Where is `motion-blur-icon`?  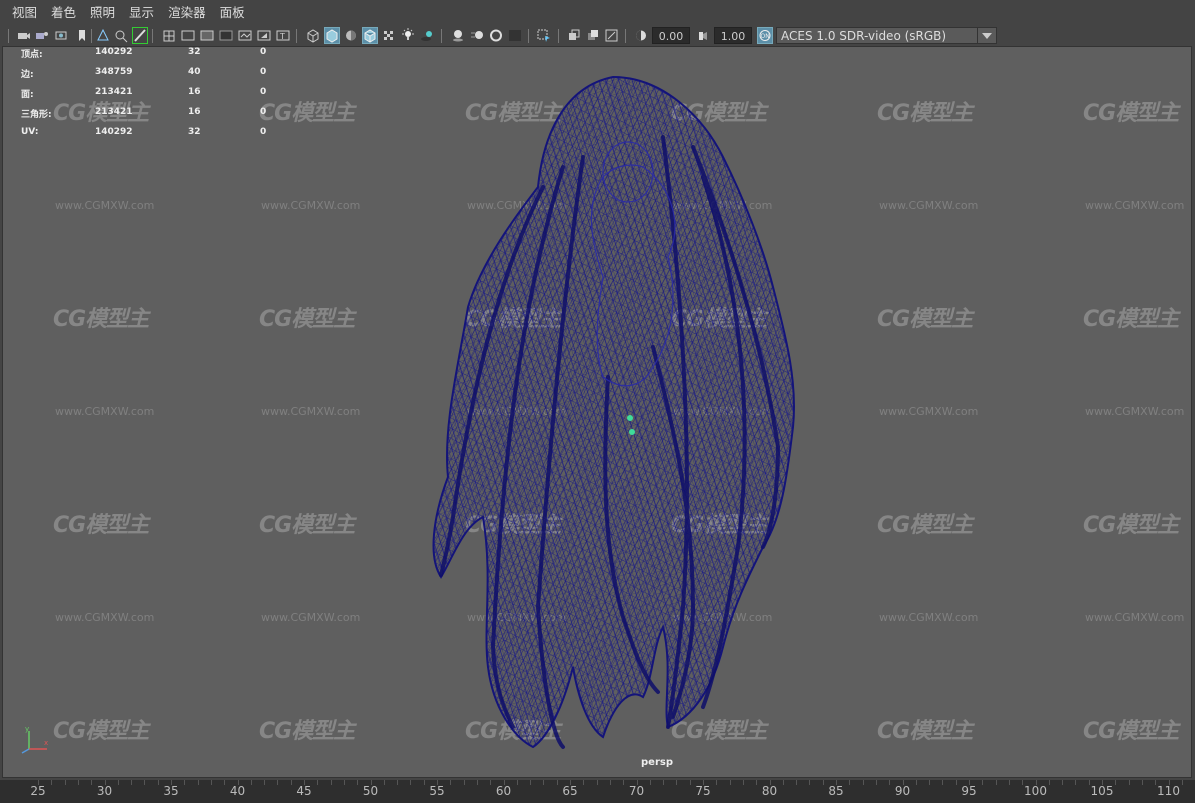 motion-blur-icon is located at coordinates (477, 35).